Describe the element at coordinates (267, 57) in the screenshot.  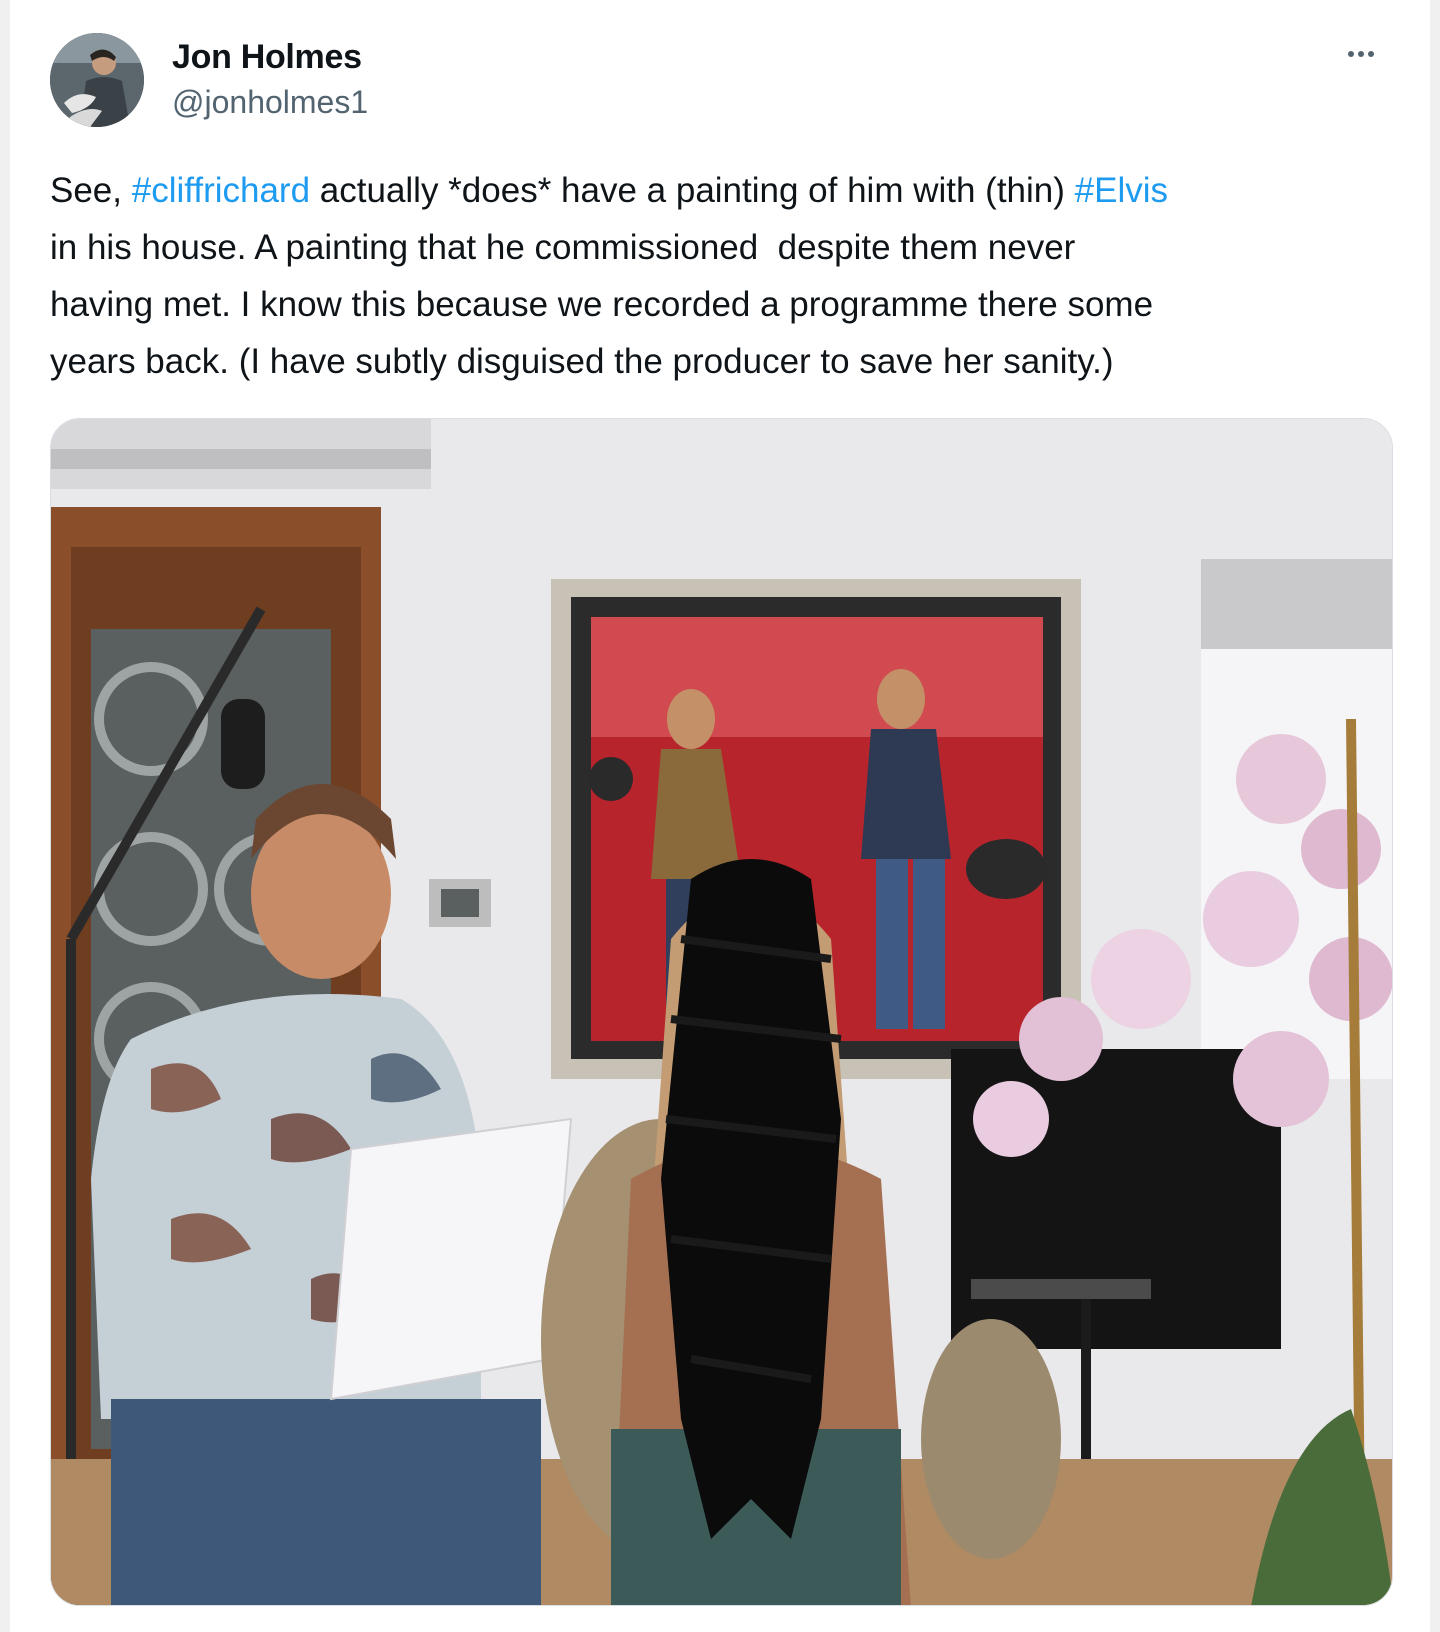
I see `author-name: Jon Holmes` at that location.